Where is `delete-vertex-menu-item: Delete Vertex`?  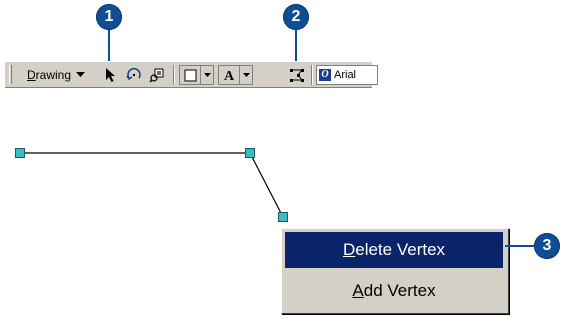 delete-vertex-menu-item: Delete Vertex is located at coordinates (394, 250).